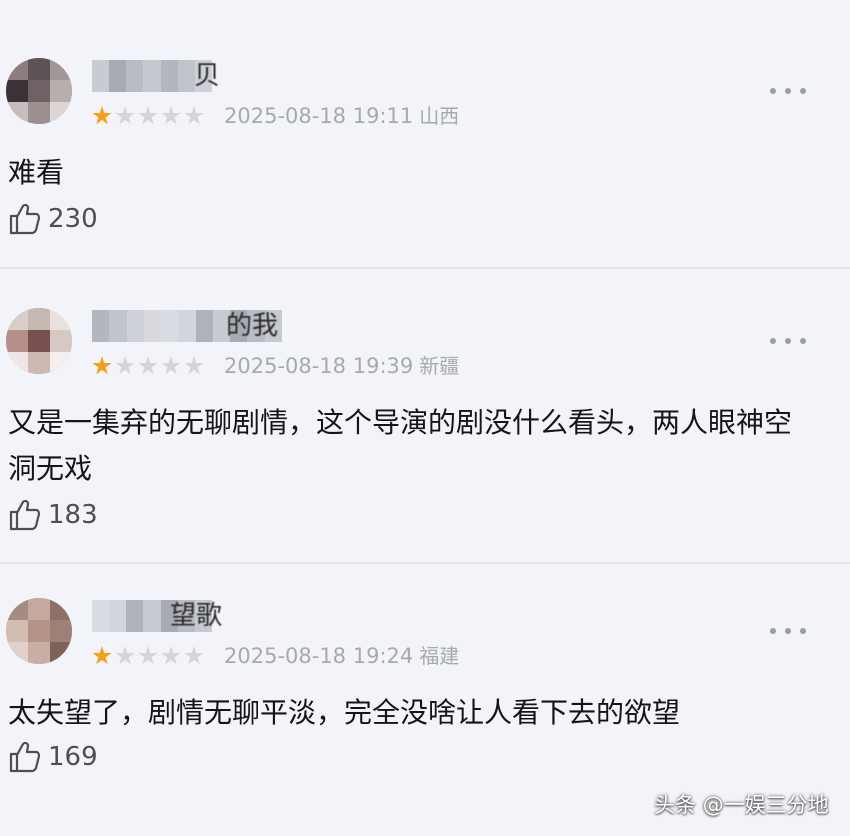  I want to click on like-button: 169, so click(53, 757).